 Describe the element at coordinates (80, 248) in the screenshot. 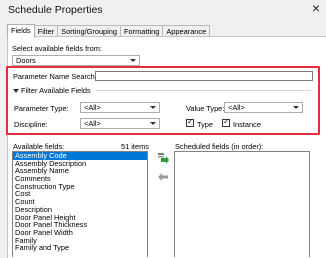

I see `list-item: Family and Type` at that location.